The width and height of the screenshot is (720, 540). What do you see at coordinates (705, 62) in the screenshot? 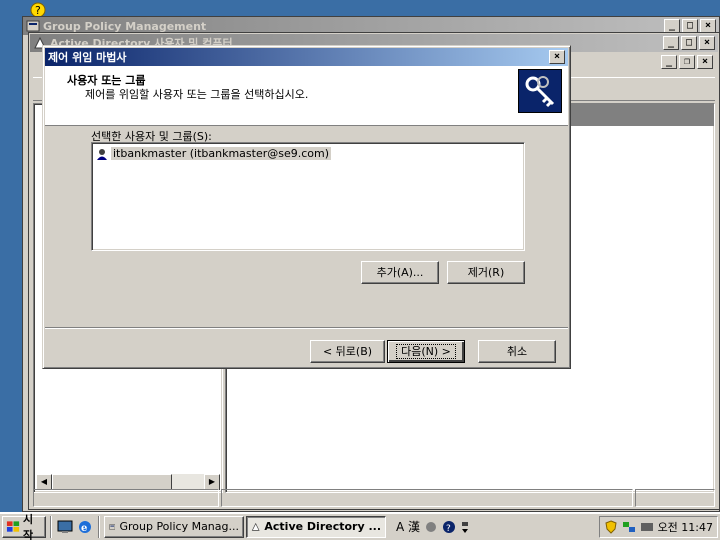
I see `ad-child-close-button: ×` at bounding box center [705, 62].